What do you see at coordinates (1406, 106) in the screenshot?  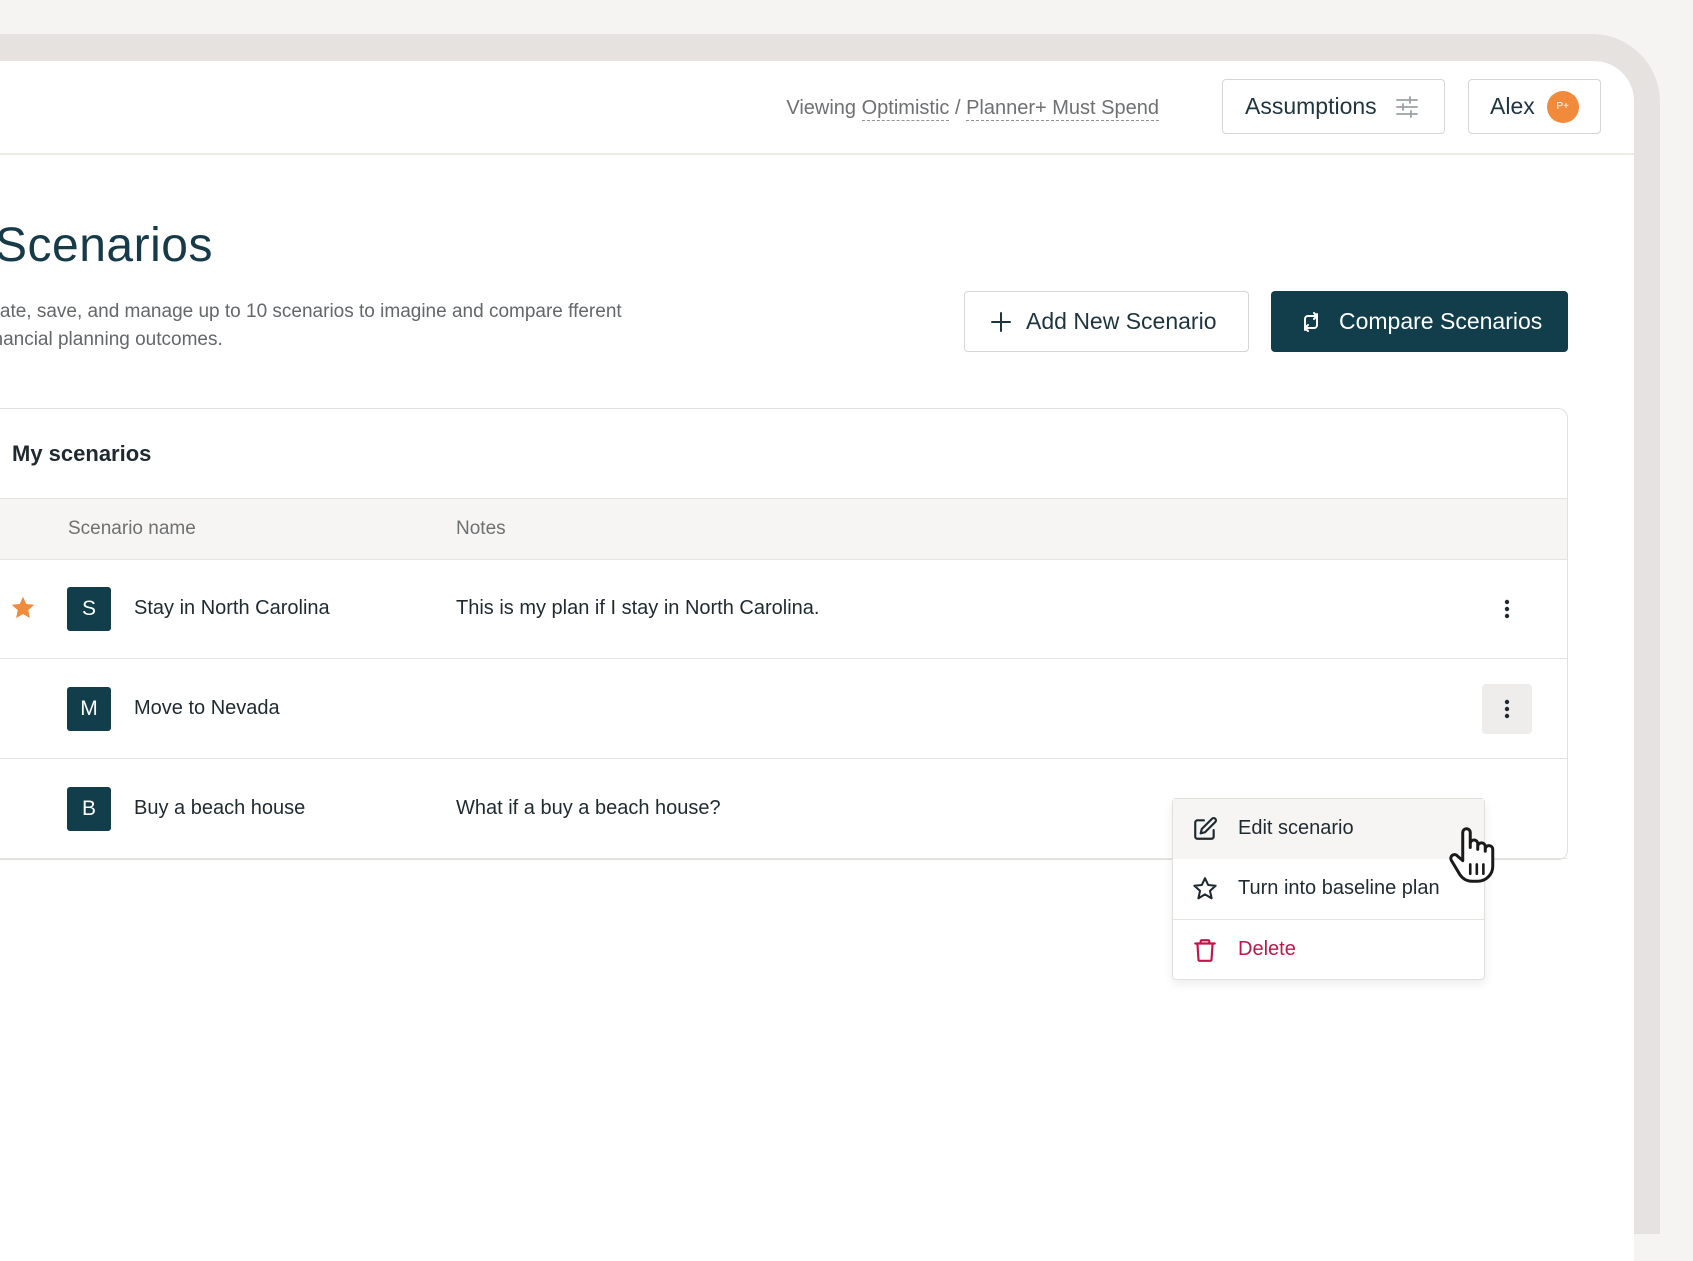 I see `sliders-icon` at bounding box center [1406, 106].